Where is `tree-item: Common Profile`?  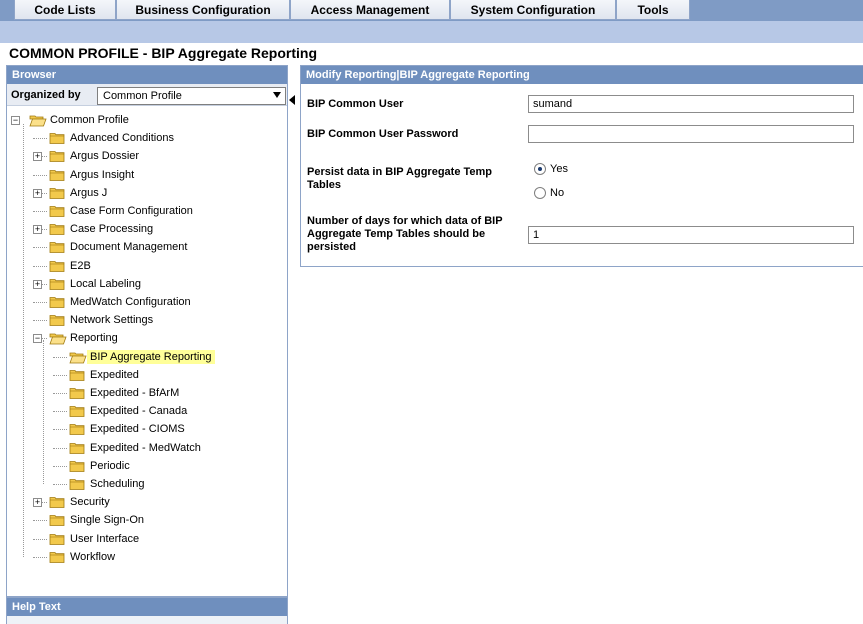 tree-item: Common Profile is located at coordinates (80, 120).